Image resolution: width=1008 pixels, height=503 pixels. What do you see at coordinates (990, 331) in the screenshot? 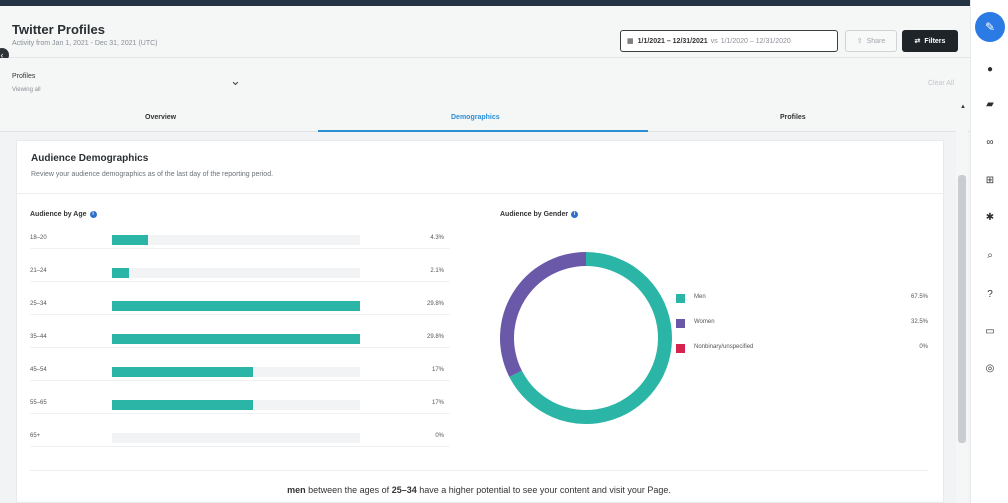
I see `inbox-icon: ▭` at bounding box center [990, 331].